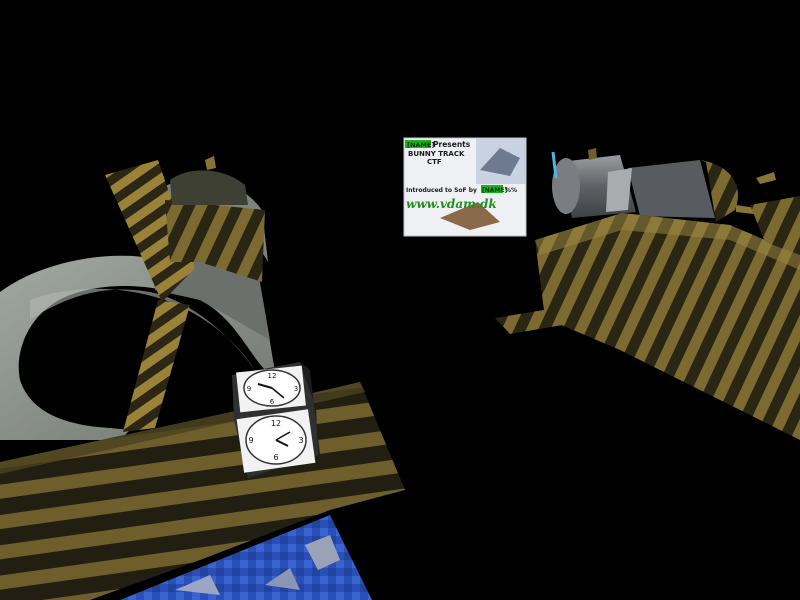 The height and width of the screenshot is (600, 800). I want to click on poster-tag-2: [NAME], so click(494, 190).